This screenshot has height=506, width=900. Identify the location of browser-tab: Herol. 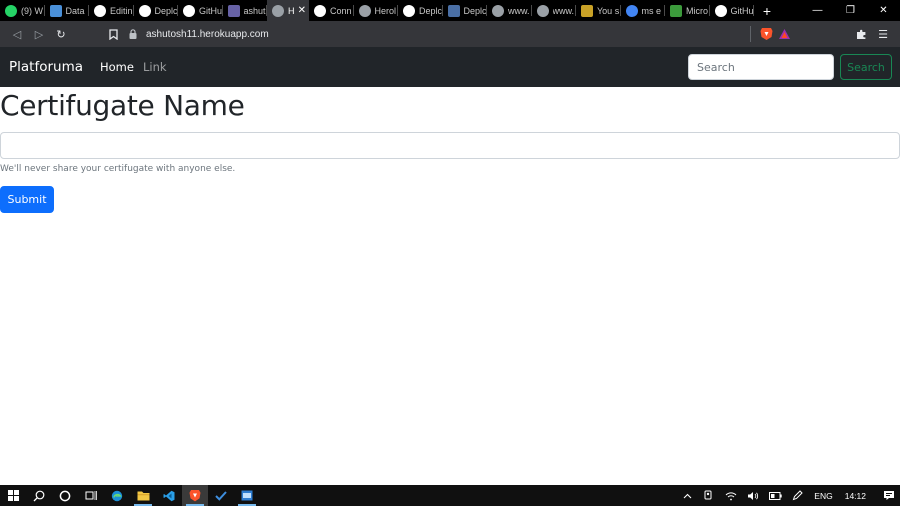
(376, 10).